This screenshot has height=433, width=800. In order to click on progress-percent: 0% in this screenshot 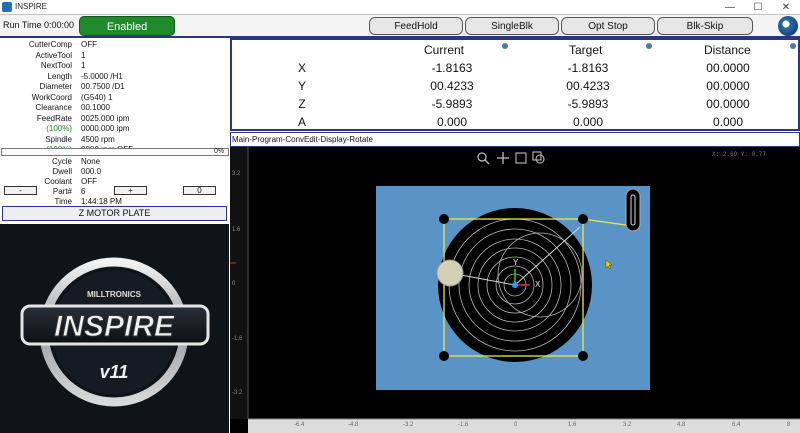, I will do `click(219, 151)`.